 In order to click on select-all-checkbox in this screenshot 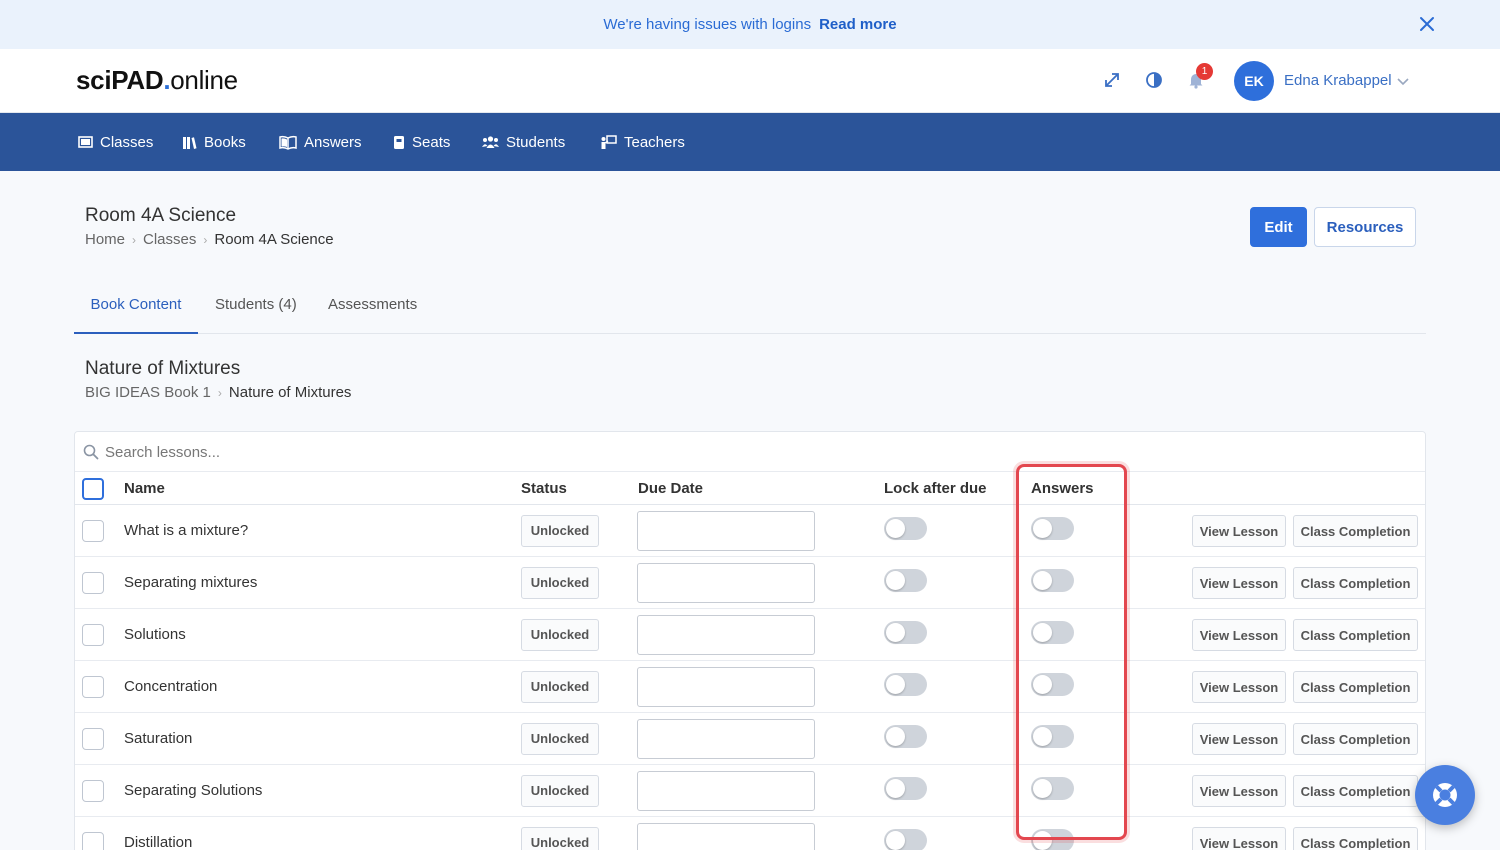, I will do `click(93, 489)`.